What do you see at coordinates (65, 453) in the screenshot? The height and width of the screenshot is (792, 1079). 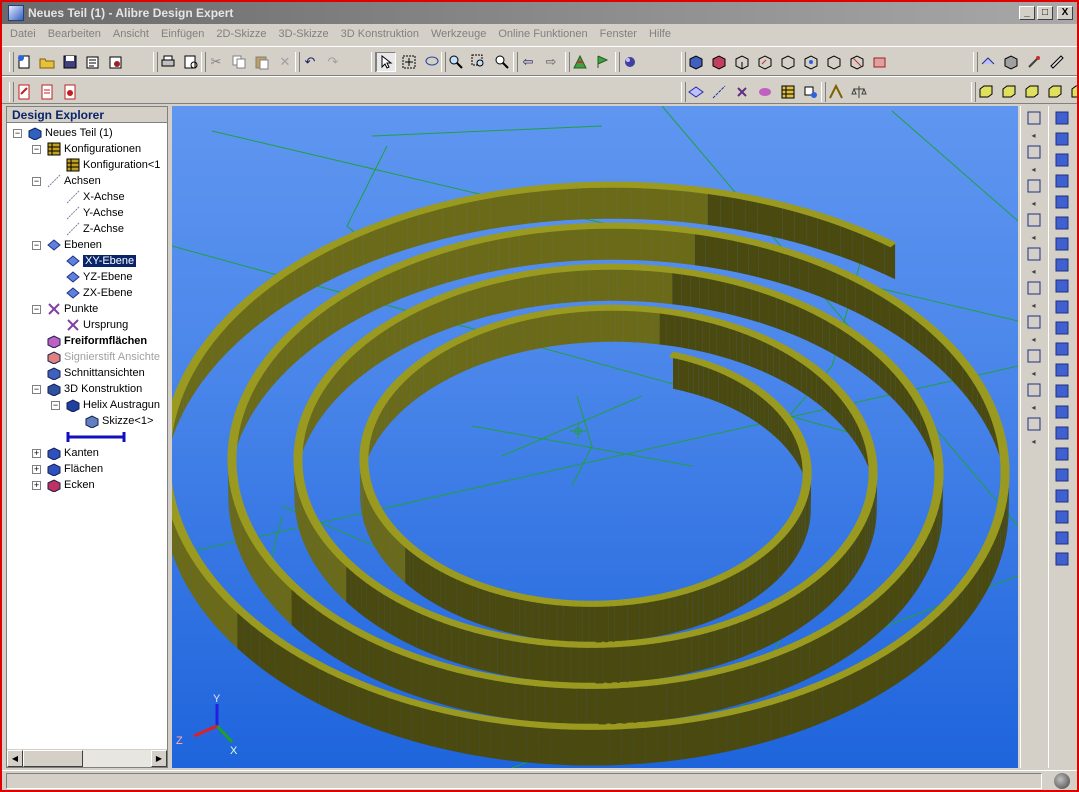 I see `tree-node: + Kanten` at bounding box center [65, 453].